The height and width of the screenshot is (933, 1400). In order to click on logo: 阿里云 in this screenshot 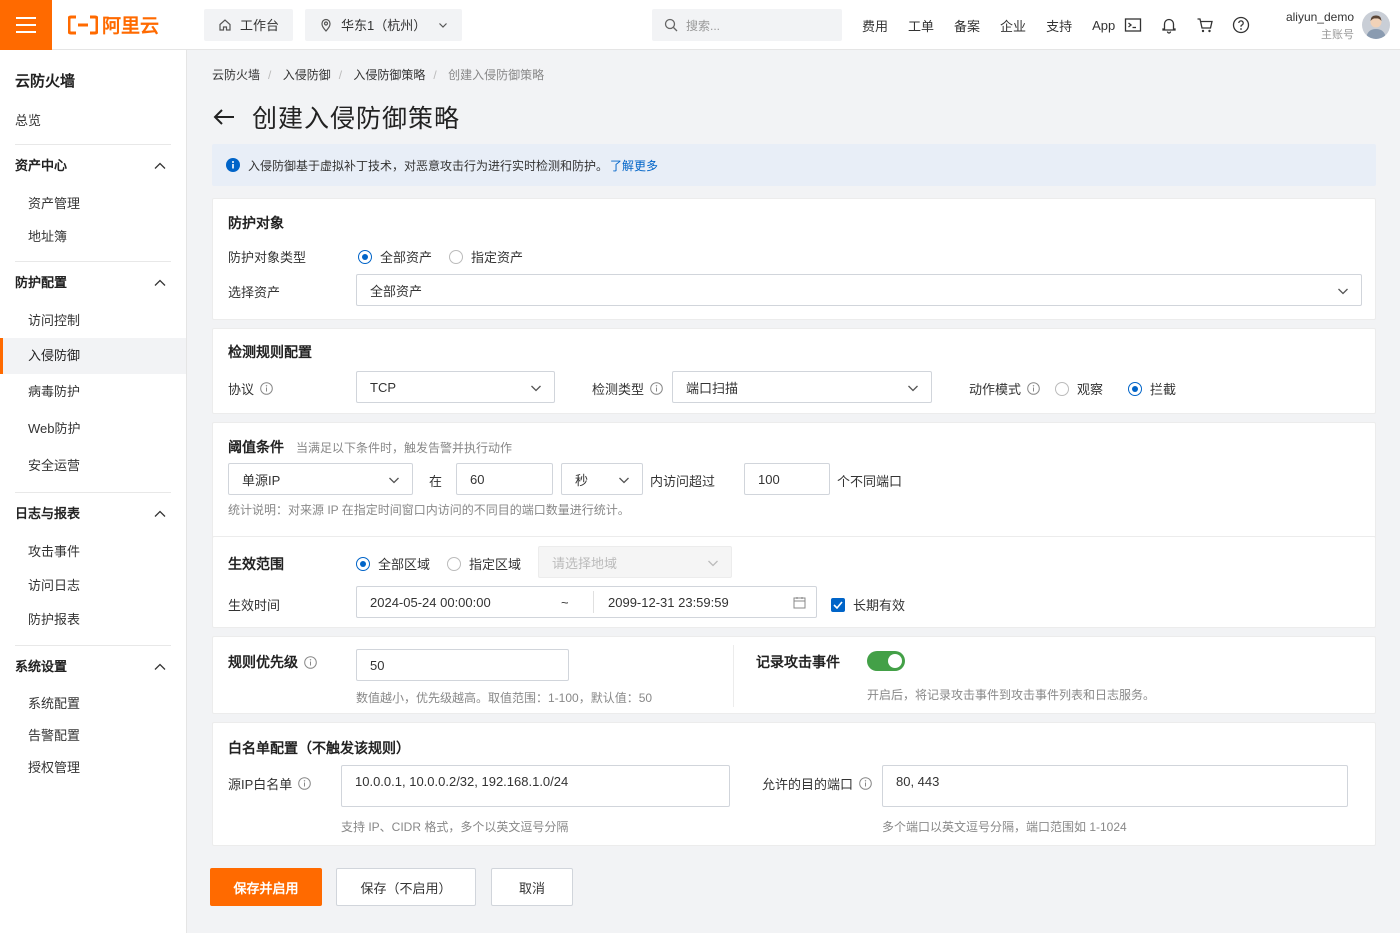, I will do `click(128, 24)`.